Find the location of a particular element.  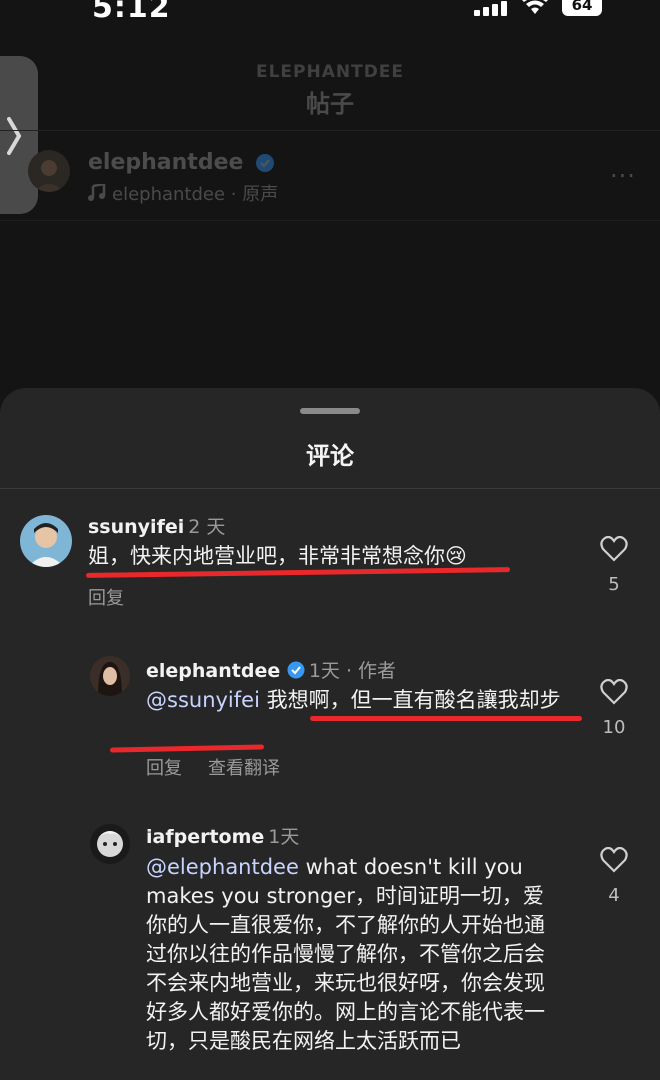

like-count: 4 is located at coordinates (614, 895).